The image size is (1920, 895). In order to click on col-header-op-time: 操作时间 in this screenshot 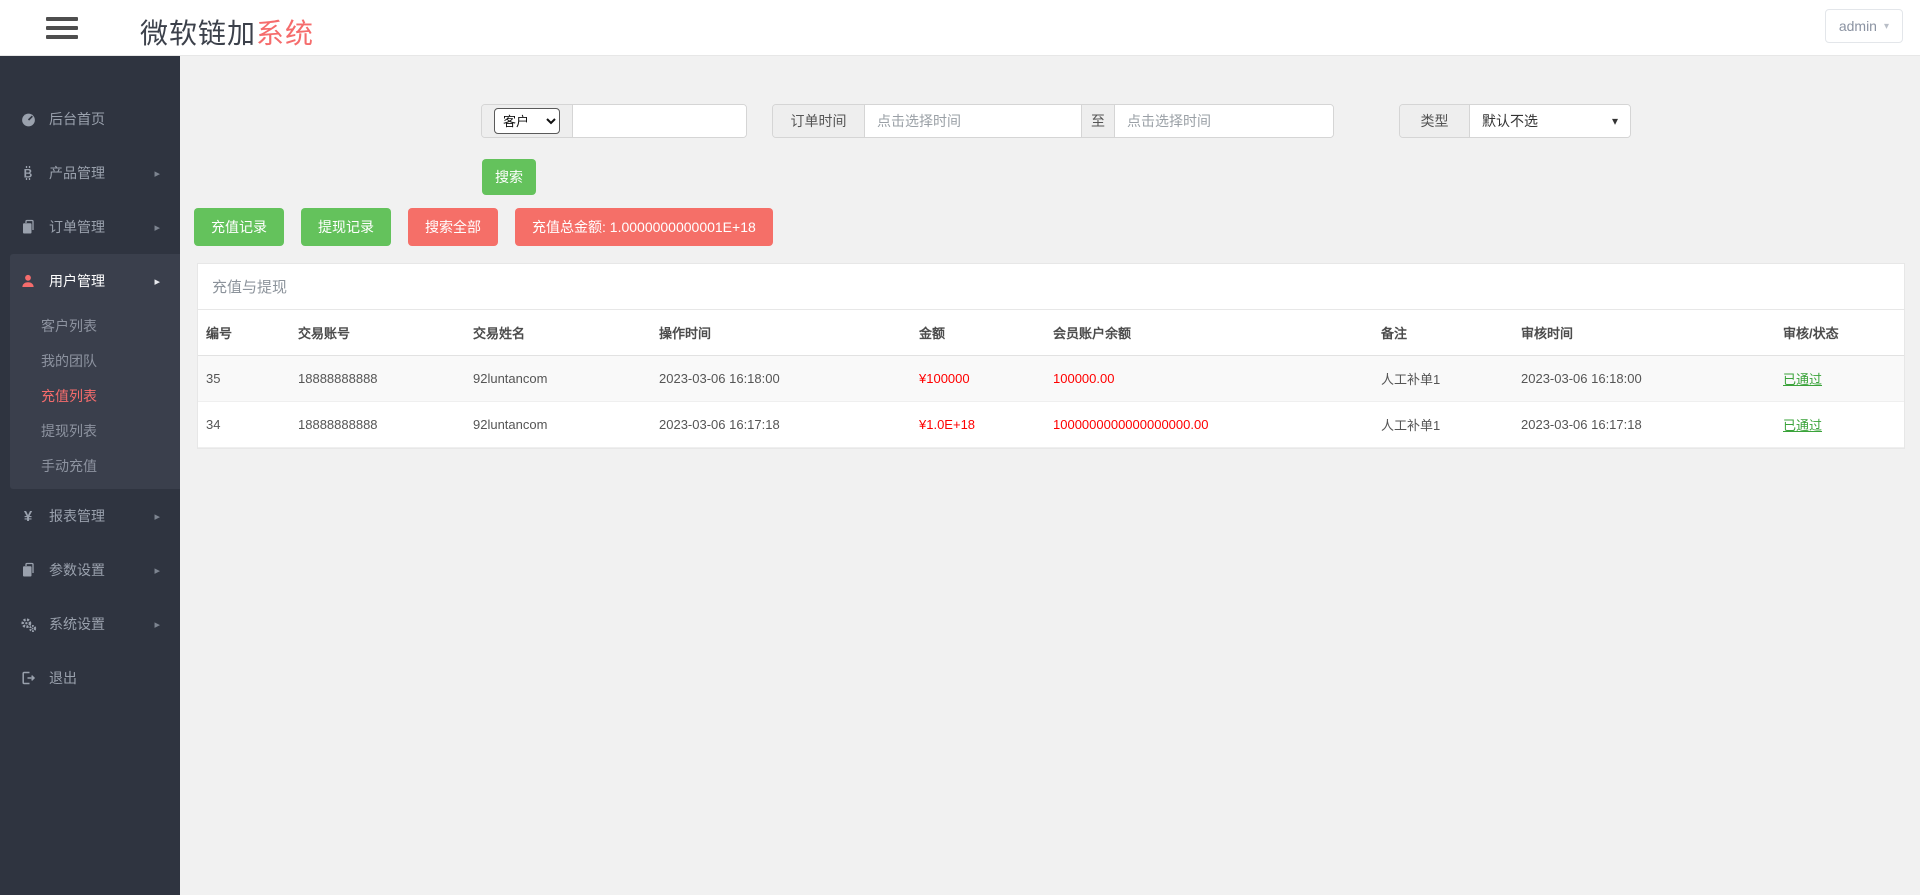, I will do `click(781, 333)`.